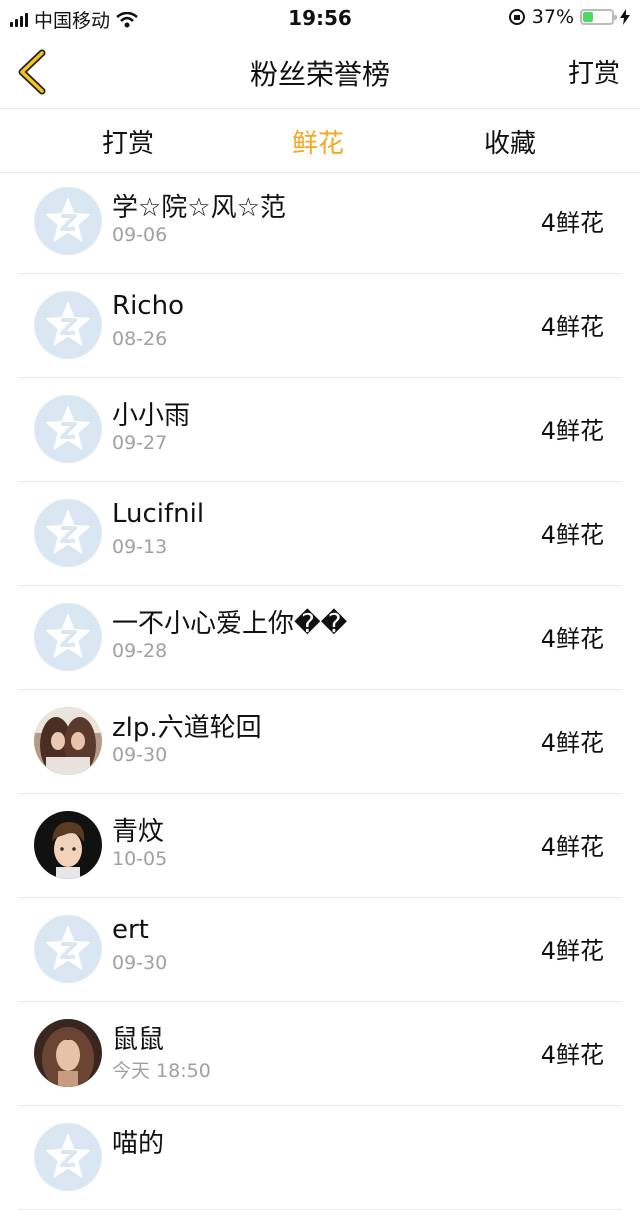 Image resolution: width=640 pixels, height=1210 pixels. What do you see at coordinates (230, 624) in the screenshot?
I see `fan-name: 一不小心爱上你��` at bounding box center [230, 624].